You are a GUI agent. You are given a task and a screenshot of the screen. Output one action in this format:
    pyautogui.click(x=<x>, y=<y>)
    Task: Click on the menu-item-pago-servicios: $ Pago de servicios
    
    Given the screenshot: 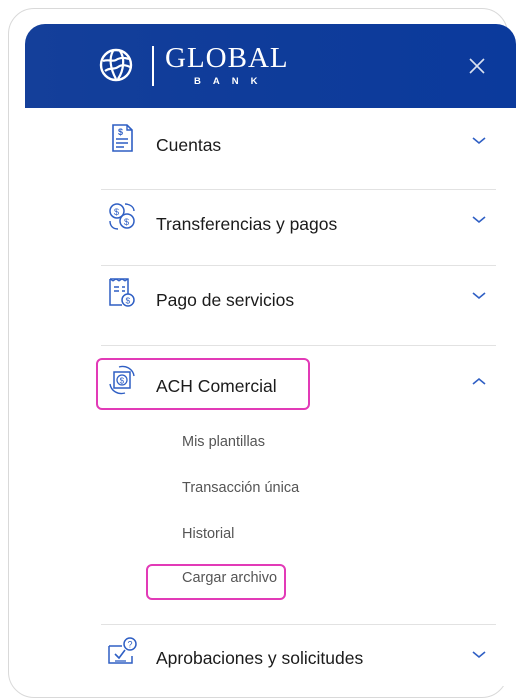 What is the action you would take?
    pyautogui.click(x=298, y=308)
    